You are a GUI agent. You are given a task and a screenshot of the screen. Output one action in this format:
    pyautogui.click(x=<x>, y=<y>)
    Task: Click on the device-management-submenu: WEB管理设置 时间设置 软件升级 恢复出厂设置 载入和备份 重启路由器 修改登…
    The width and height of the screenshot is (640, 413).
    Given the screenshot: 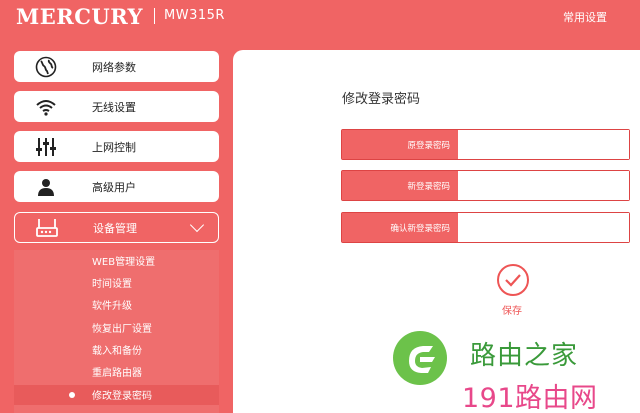 What is the action you would take?
    pyautogui.click(x=116, y=331)
    